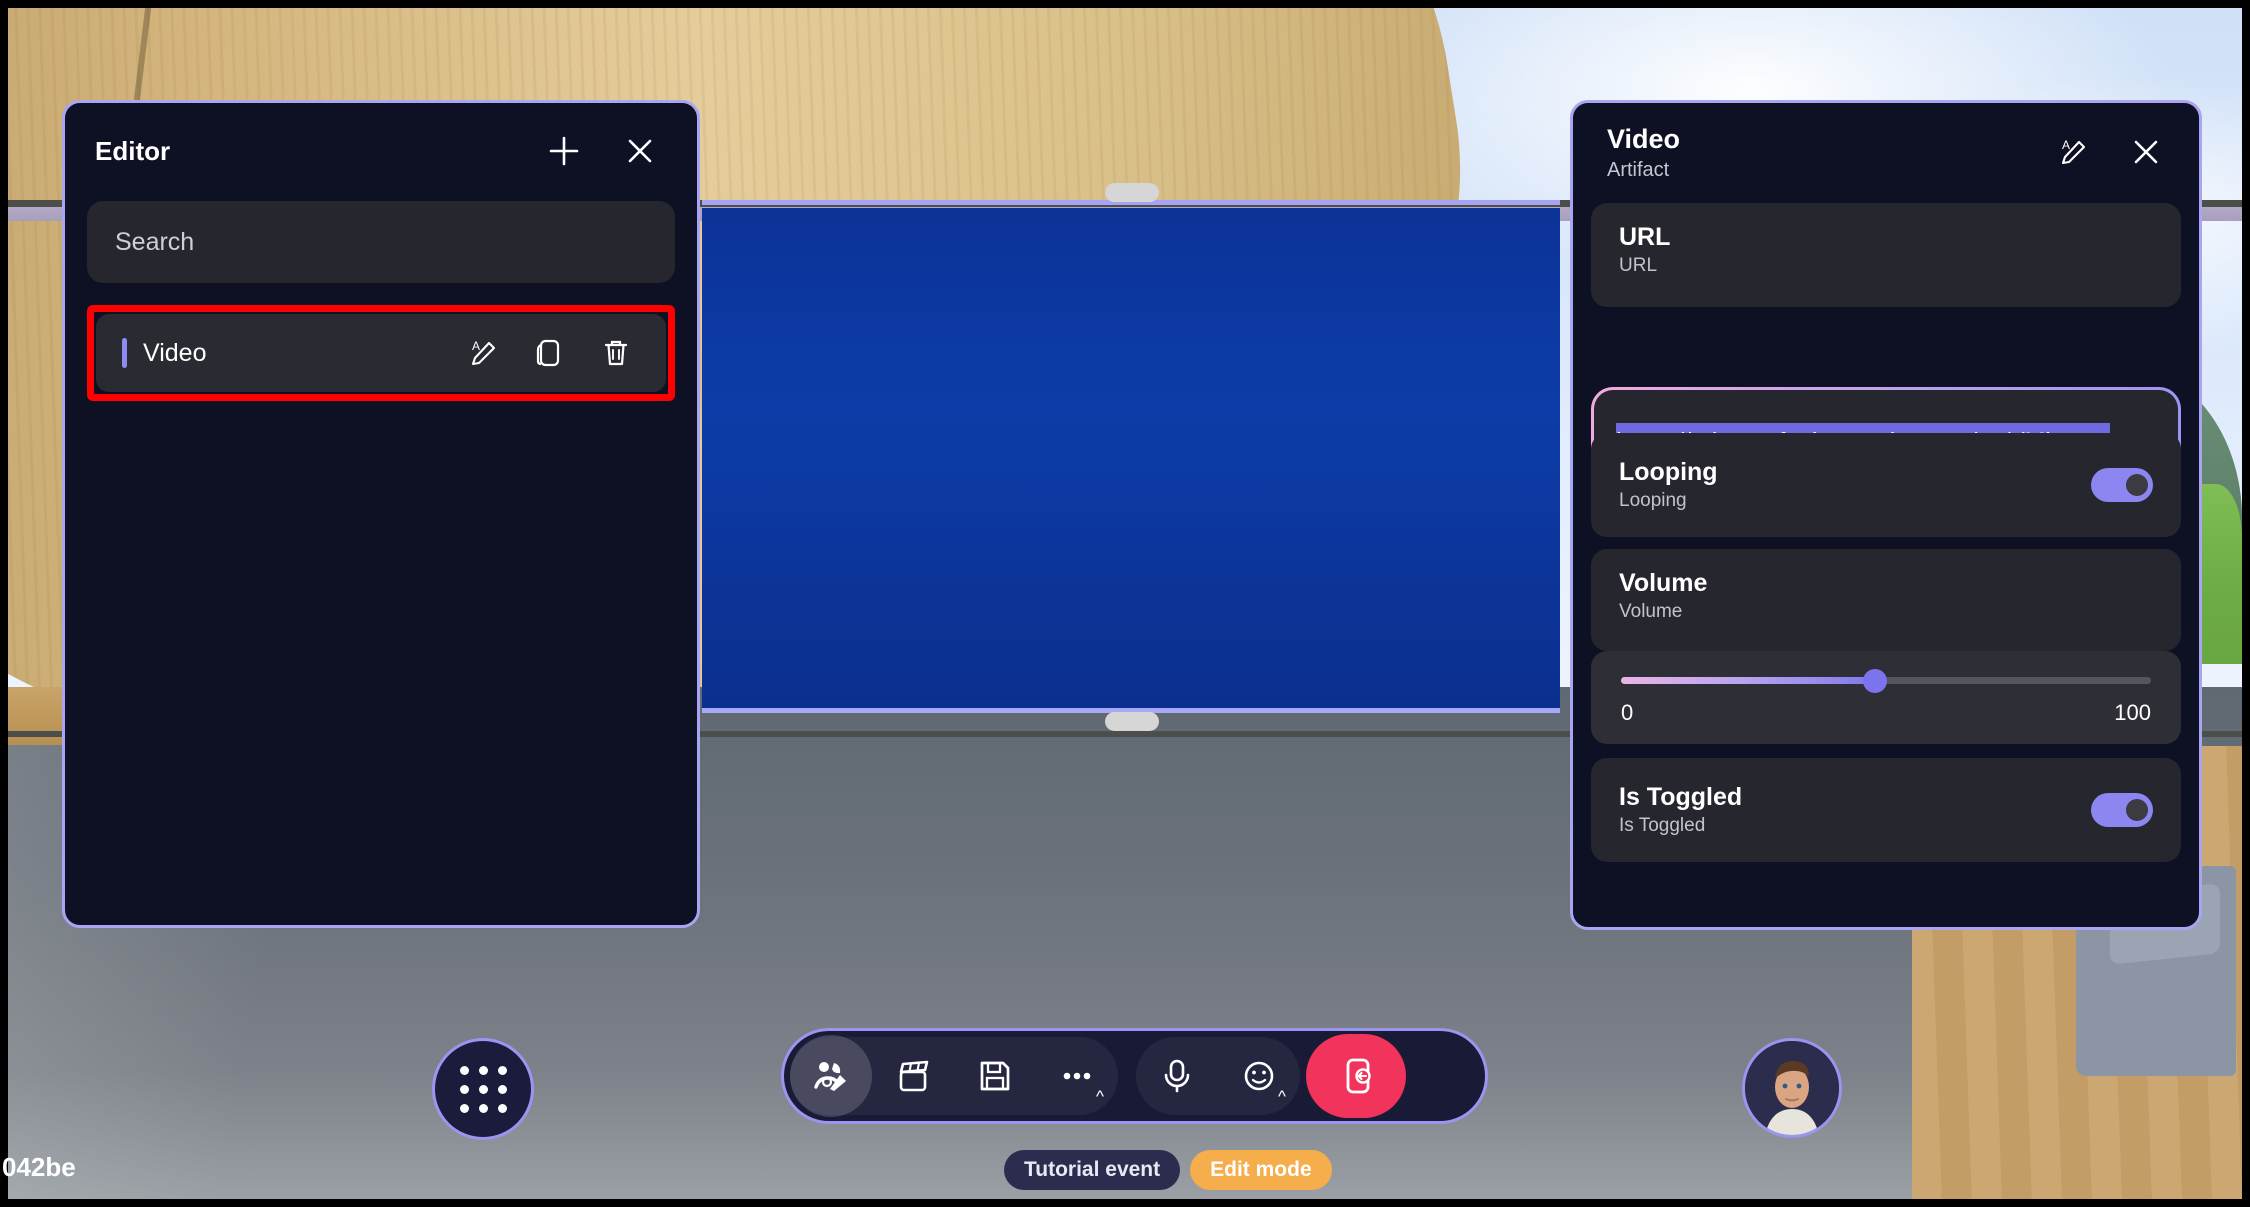 This screenshot has width=2250, height=1207. What do you see at coordinates (155, 241) in the screenshot?
I see `search-placeholder: Search` at bounding box center [155, 241].